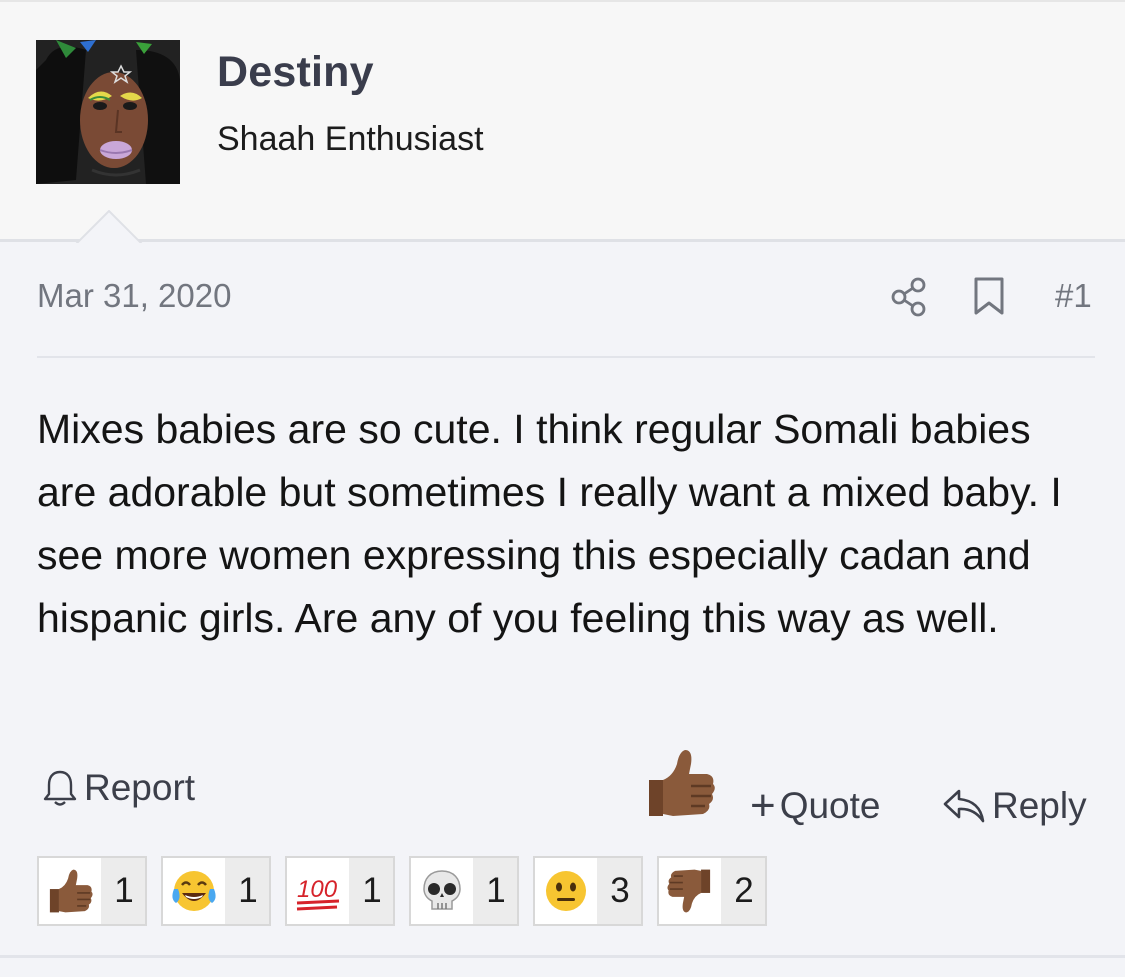  What do you see at coordinates (1039, 805) in the screenshot?
I see `reply-label: Reply` at bounding box center [1039, 805].